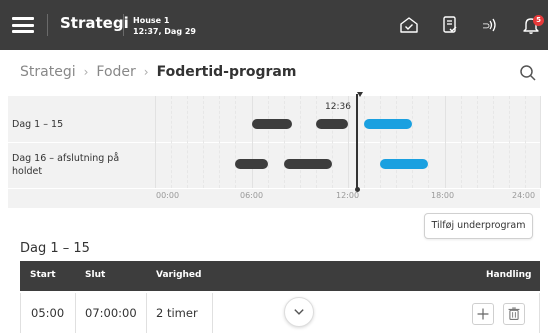  What do you see at coordinates (38, 124) in the screenshot?
I see `timeline-row-label: Dag 1 – 15` at bounding box center [38, 124].